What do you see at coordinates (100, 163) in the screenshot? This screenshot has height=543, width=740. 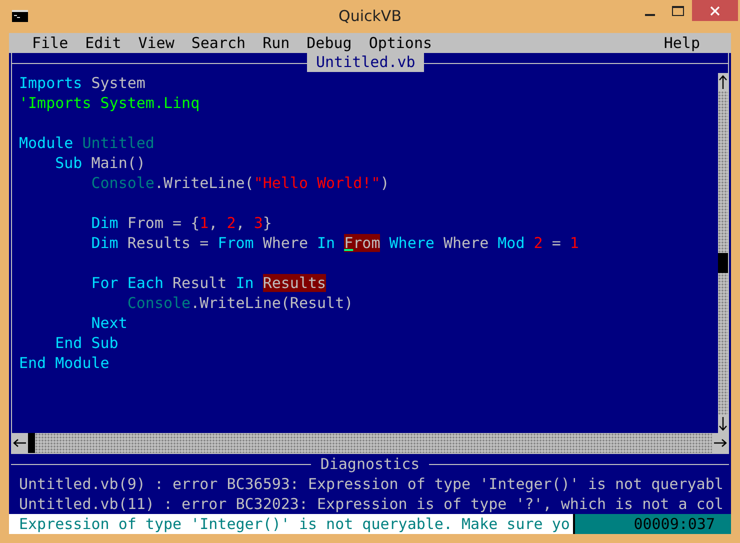 I see `code-line: Sub Main()` at bounding box center [100, 163].